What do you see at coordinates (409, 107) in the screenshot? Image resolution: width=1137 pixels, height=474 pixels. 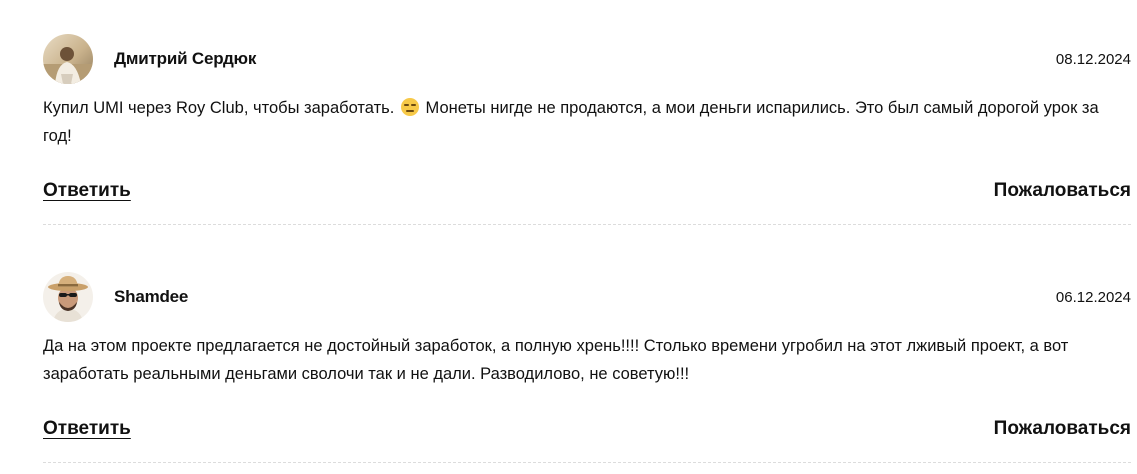 I see `expressionless-face-icon` at bounding box center [409, 107].